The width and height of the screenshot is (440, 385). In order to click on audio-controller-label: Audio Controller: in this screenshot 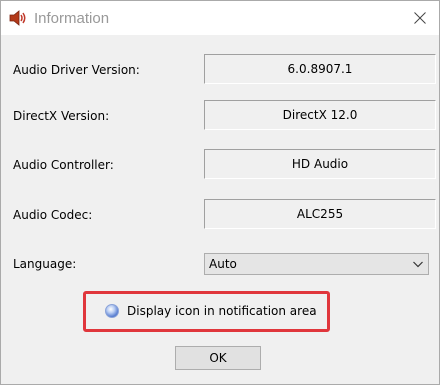, I will do `click(63, 165)`.